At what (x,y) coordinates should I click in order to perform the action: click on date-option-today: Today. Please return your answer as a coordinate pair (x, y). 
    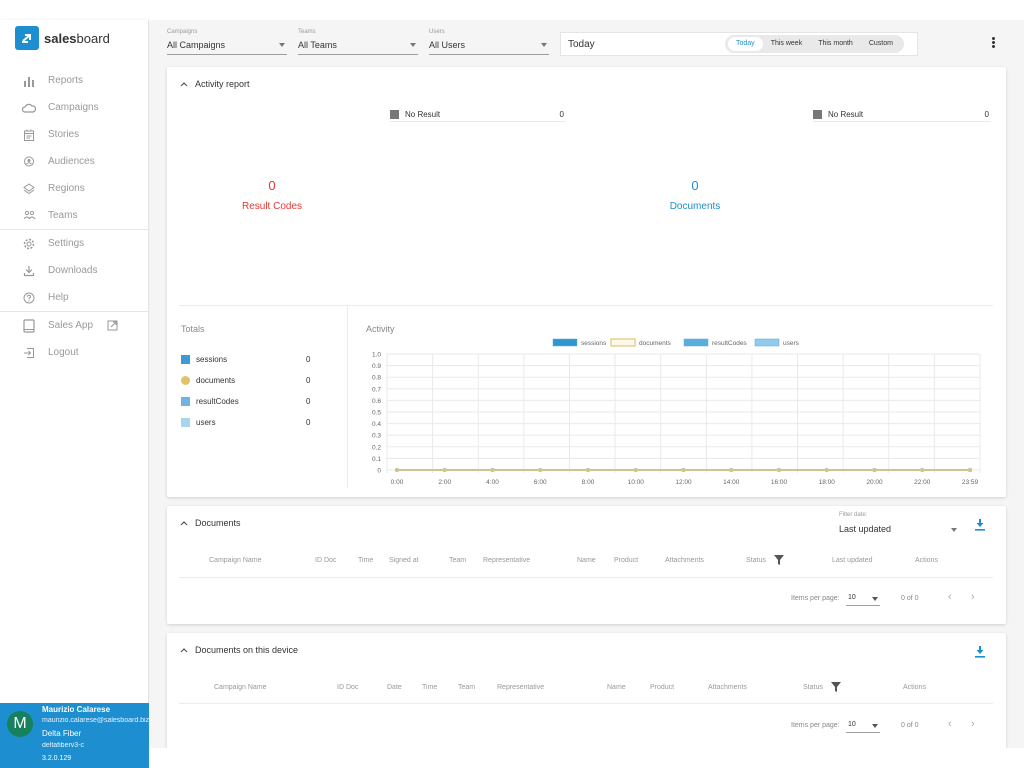
    Looking at the image, I should click on (745, 44).